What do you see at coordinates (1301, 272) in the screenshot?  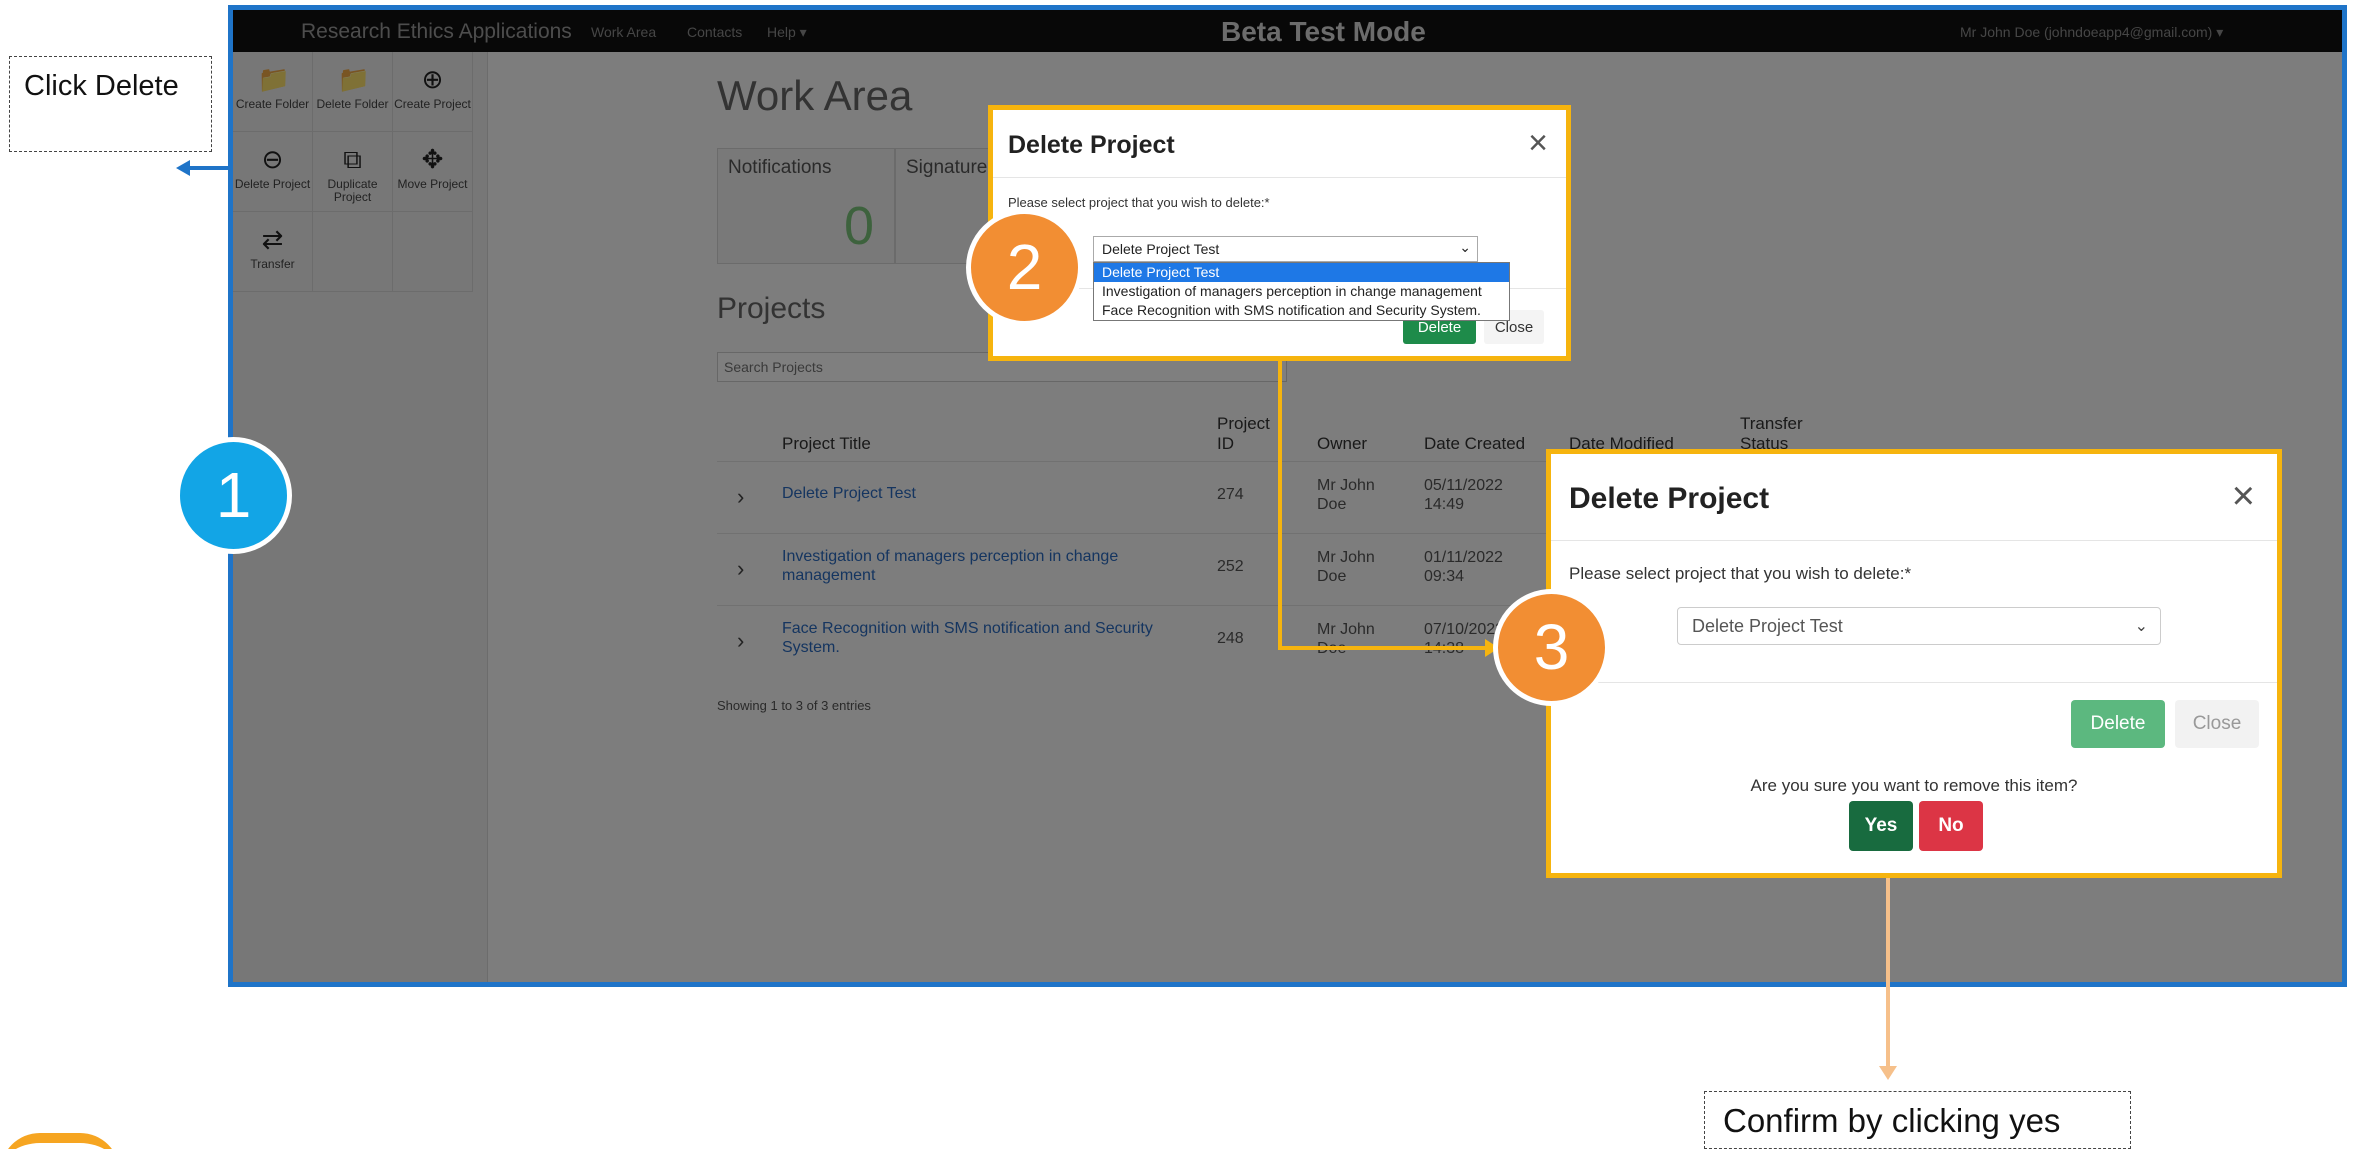 I see `dropdown-option: Delete Project Test` at bounding box center [1301, 272].